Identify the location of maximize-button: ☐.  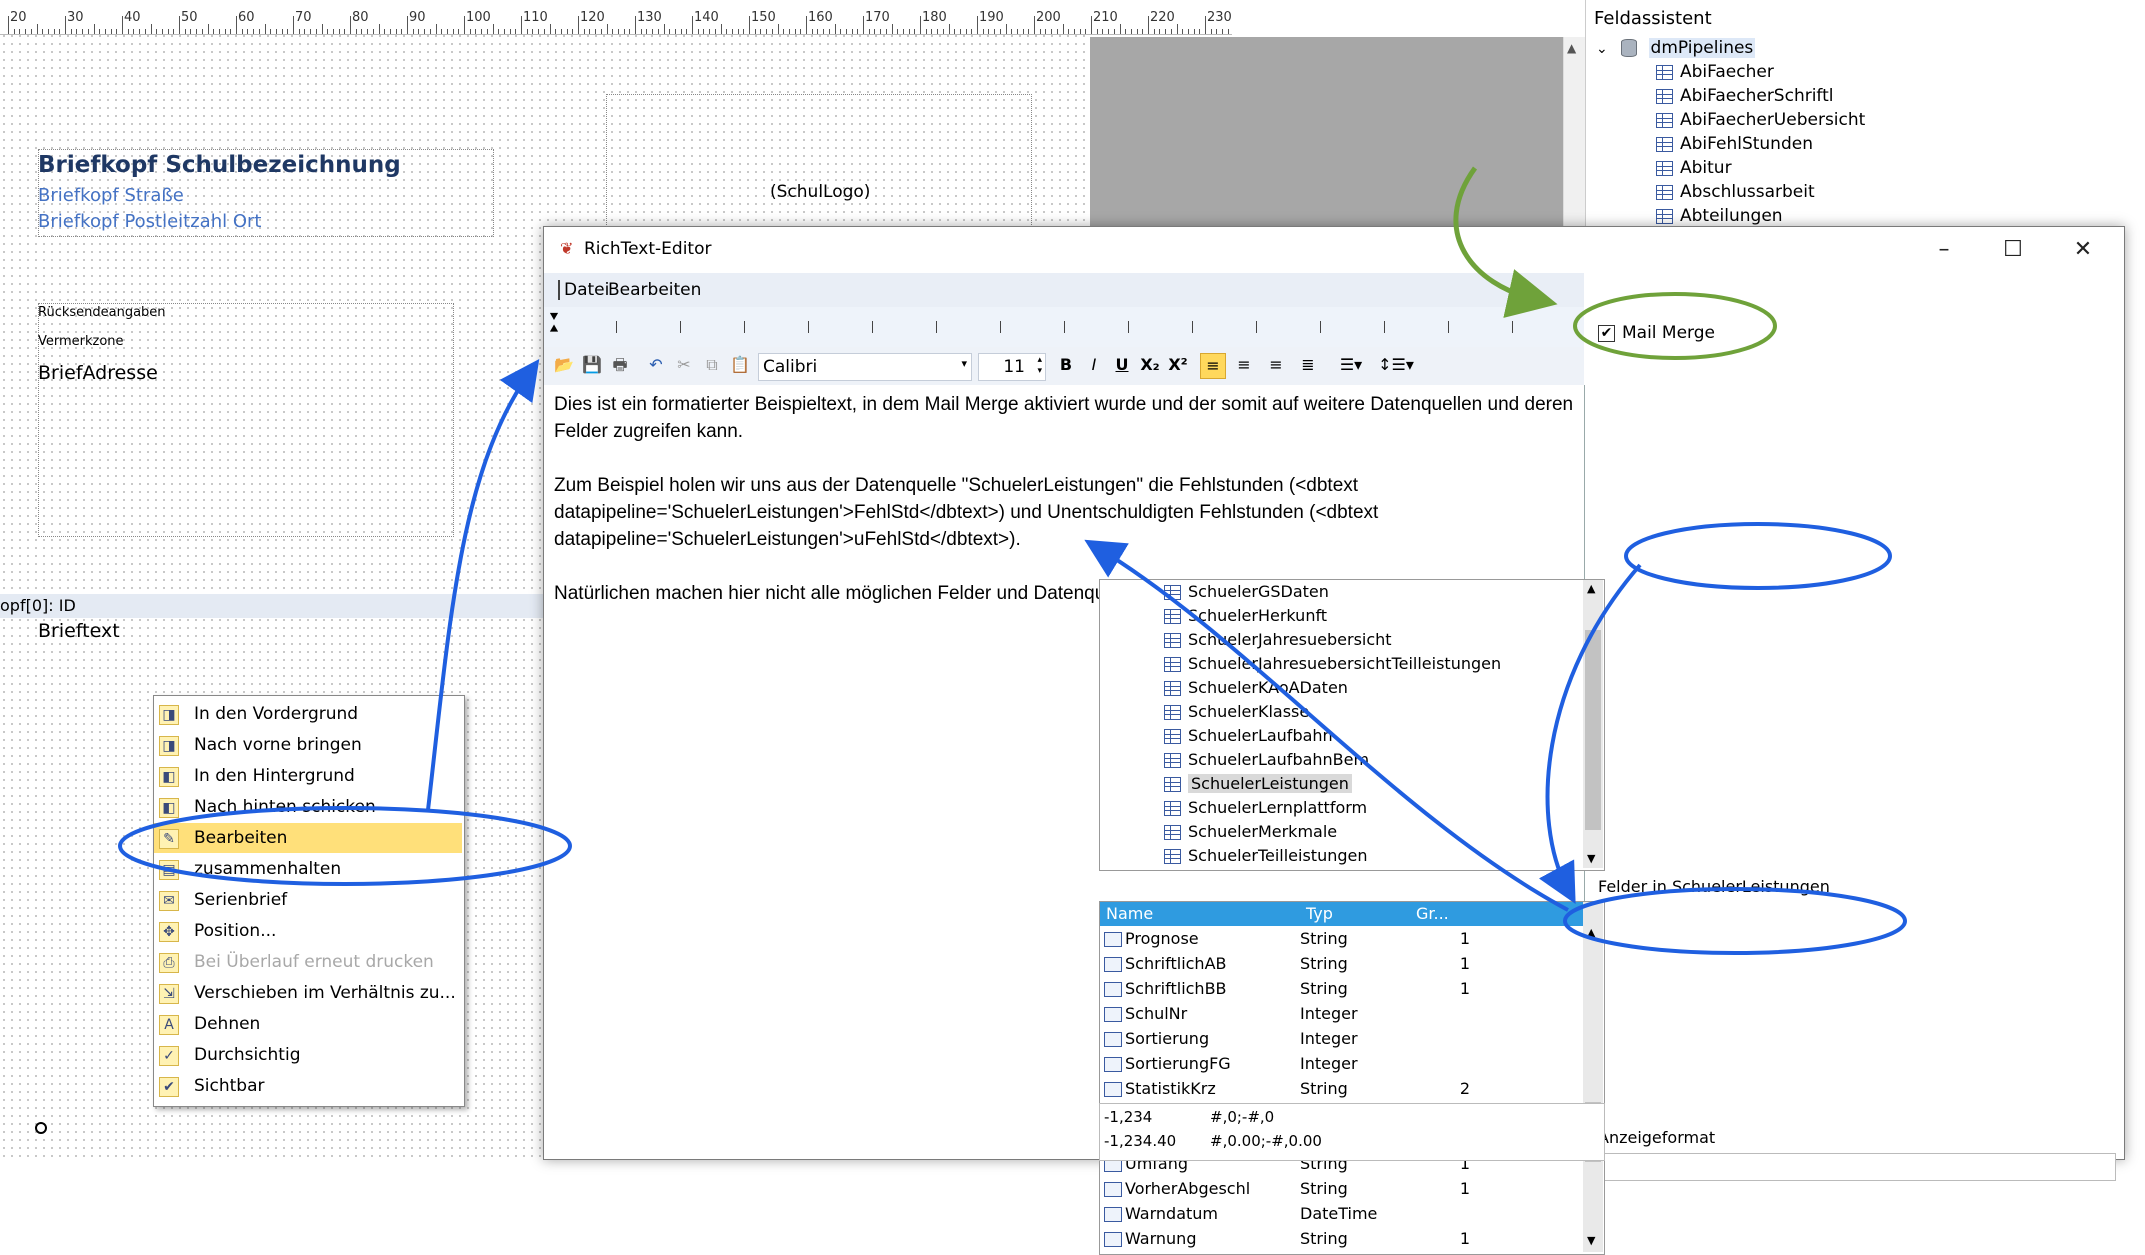
(2013, 250).